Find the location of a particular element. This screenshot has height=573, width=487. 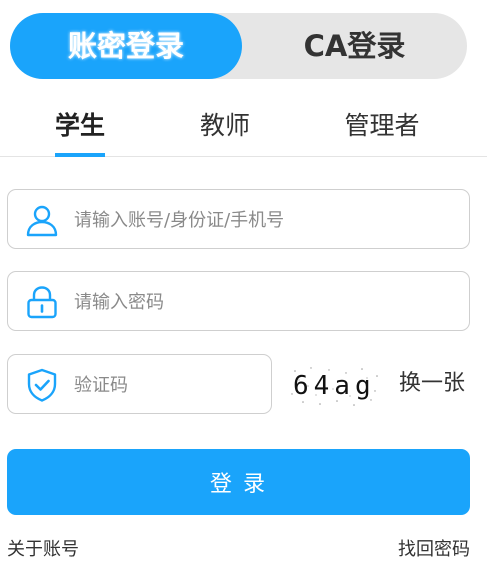

password-input is located at coordinates (264, 302).